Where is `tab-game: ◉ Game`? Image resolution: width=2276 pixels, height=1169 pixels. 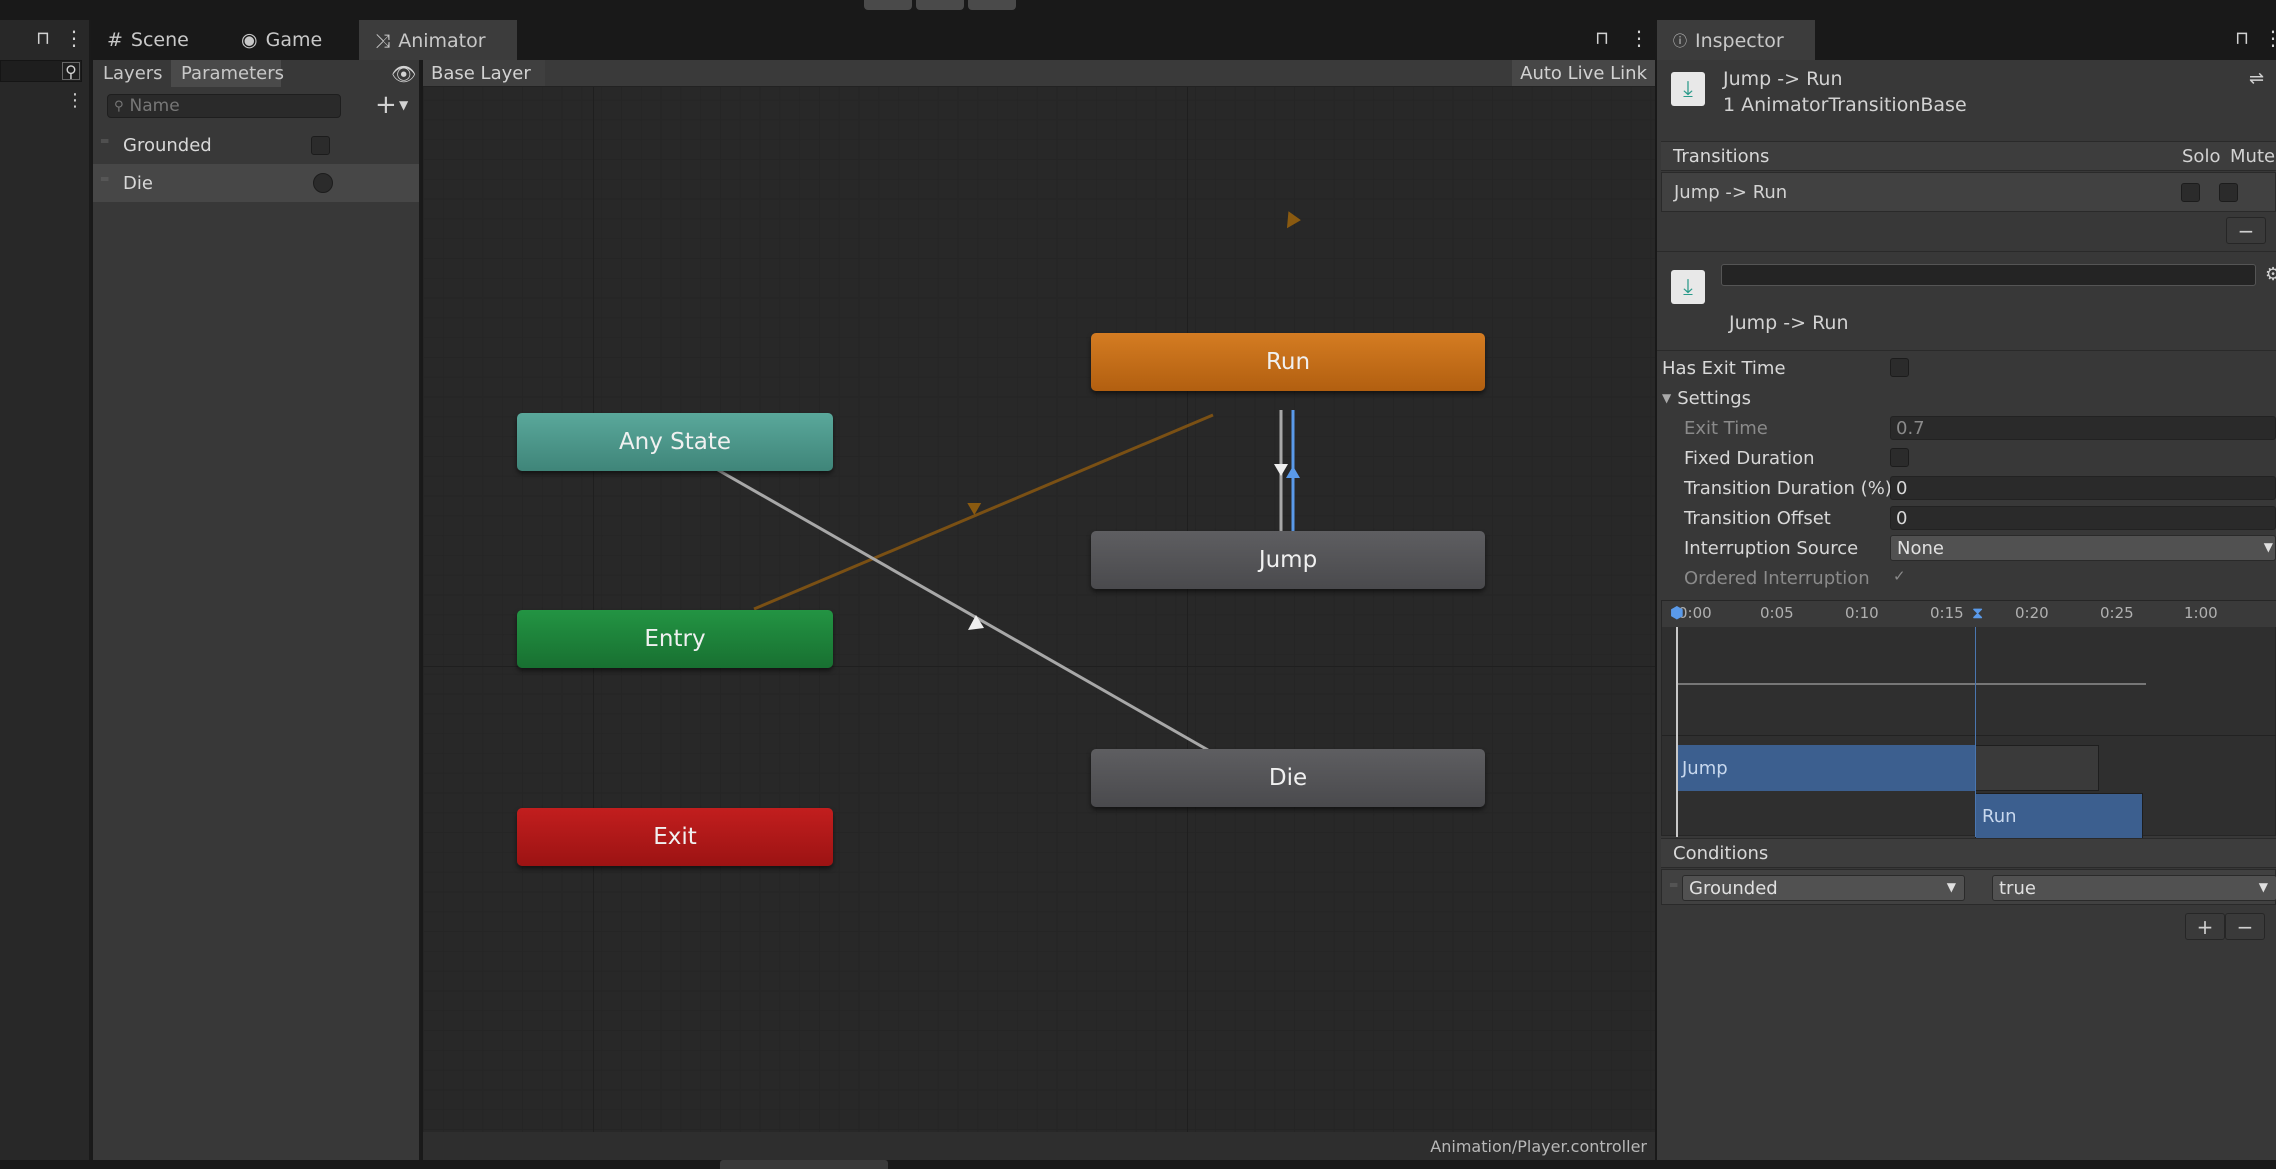
tab-game: ◉ Game is located at coordinates (281, 40).